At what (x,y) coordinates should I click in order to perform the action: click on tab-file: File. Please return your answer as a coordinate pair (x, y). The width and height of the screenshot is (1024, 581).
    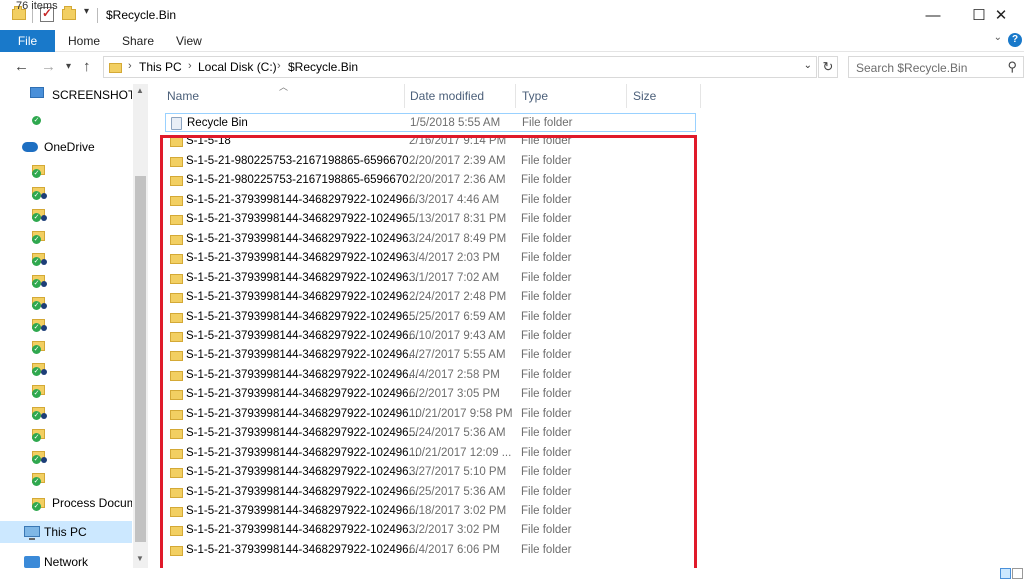
    Looking at the image, I should click on (27, 41).